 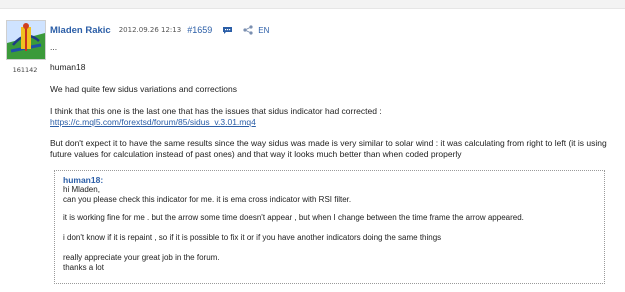 What do you see at coordinates (25, 70) in the screenshot?
I see `user-id: 161142` at bounding box center [25, 70].